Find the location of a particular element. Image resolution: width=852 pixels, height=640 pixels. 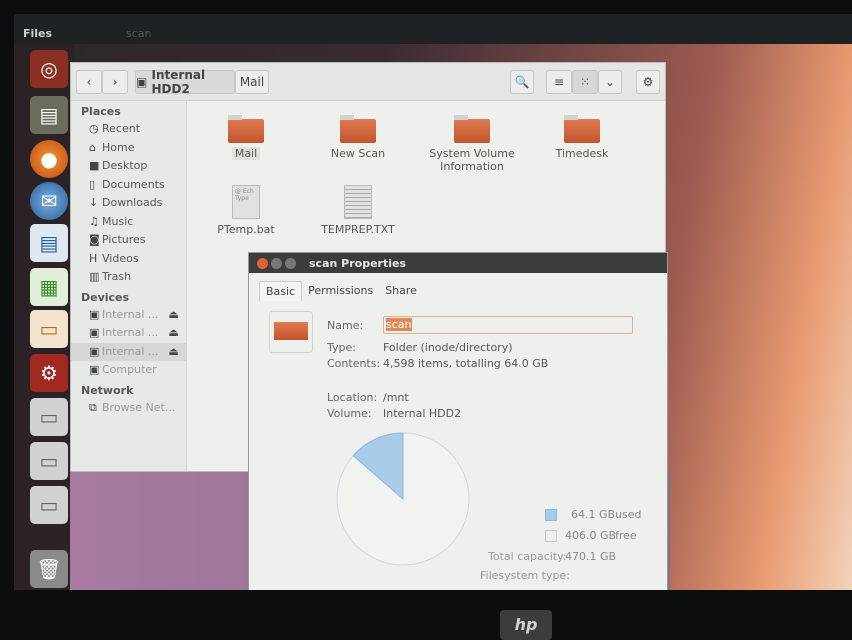

tab-permissions: Permissions is located at coordinates (340, 291).